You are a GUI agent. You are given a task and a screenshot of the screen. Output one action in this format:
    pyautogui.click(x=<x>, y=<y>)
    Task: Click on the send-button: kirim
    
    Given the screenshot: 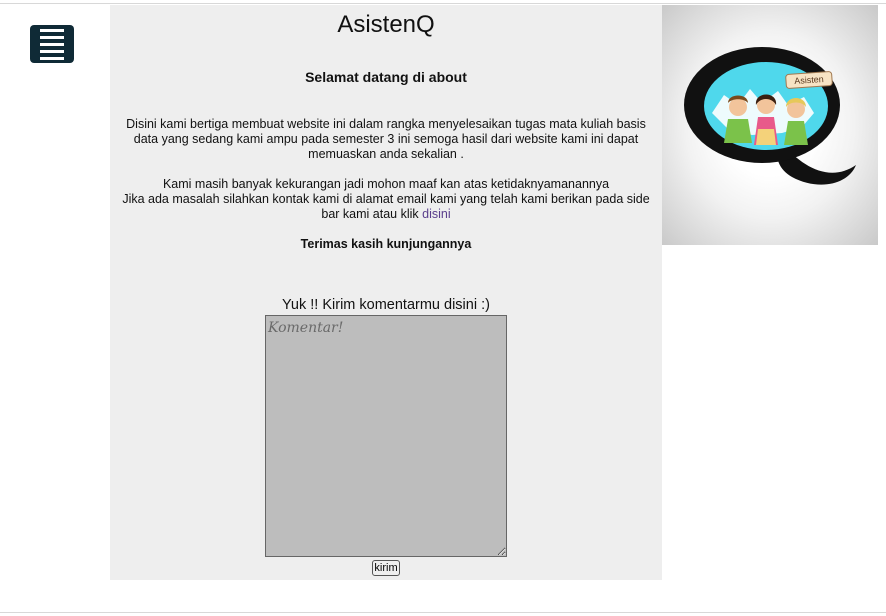 What is the action you would take?
    pyautogui.click(x=386, y=568)
    